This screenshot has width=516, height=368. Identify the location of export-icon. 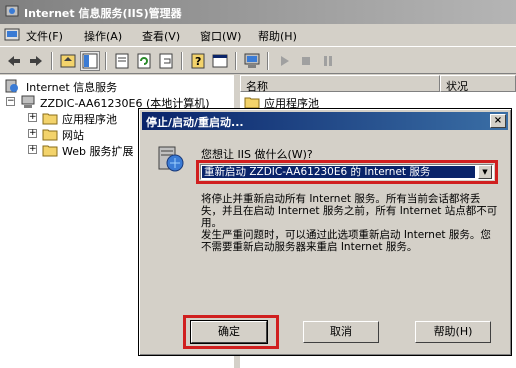
(166, 61).